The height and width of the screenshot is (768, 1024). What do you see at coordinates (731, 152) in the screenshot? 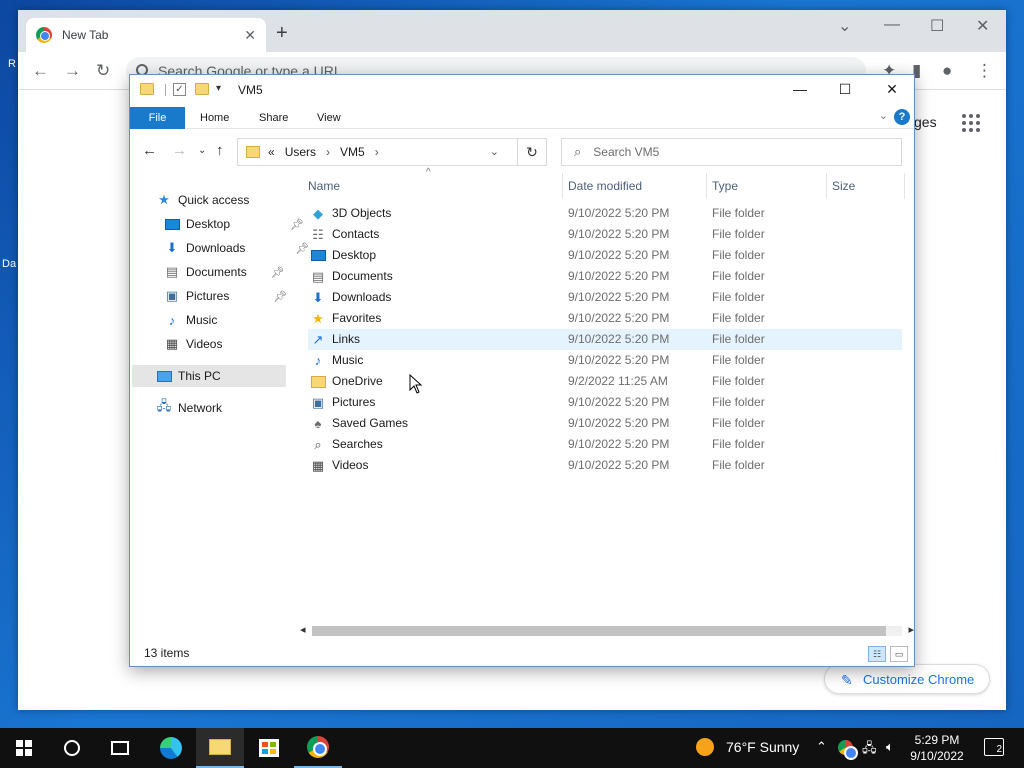
I see `search-box: ⌕ Search VM5` at bounding box center [731, 152].